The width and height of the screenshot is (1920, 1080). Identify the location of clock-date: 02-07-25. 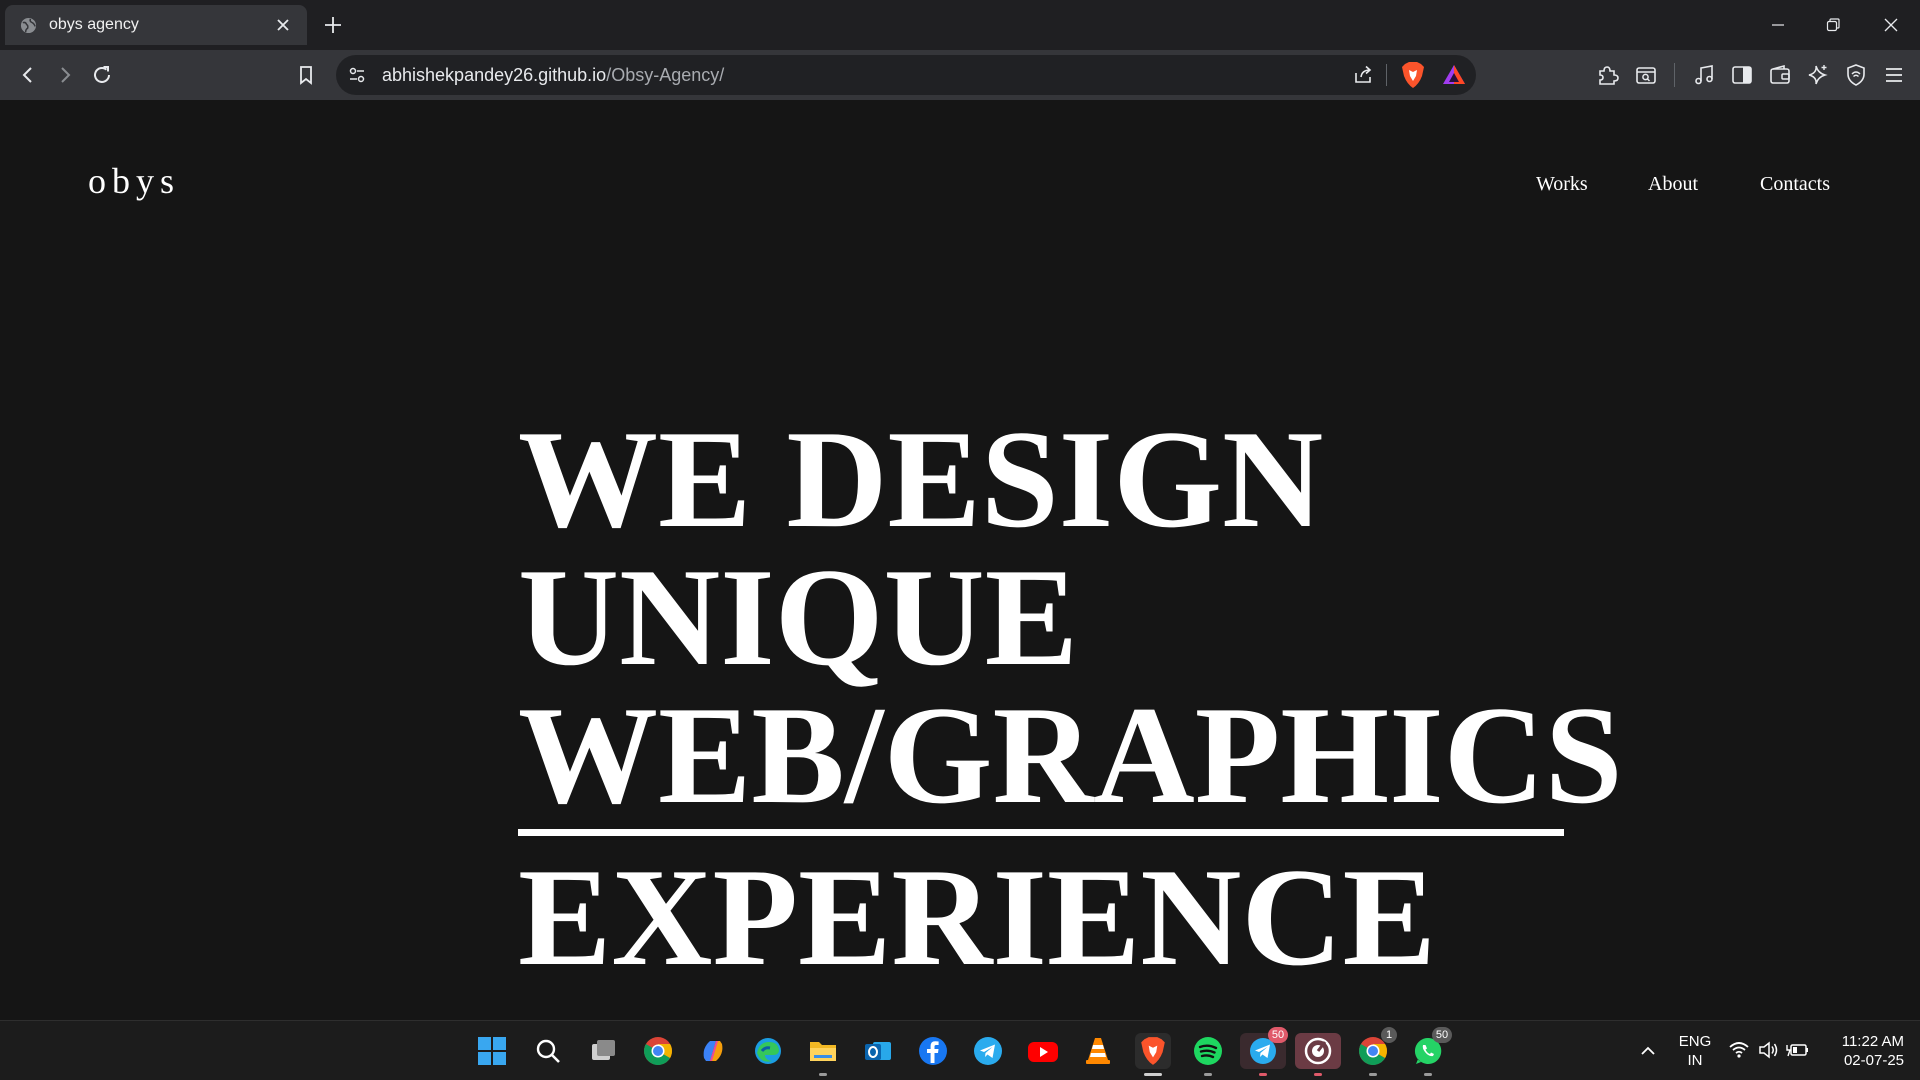
(1873, 1060).